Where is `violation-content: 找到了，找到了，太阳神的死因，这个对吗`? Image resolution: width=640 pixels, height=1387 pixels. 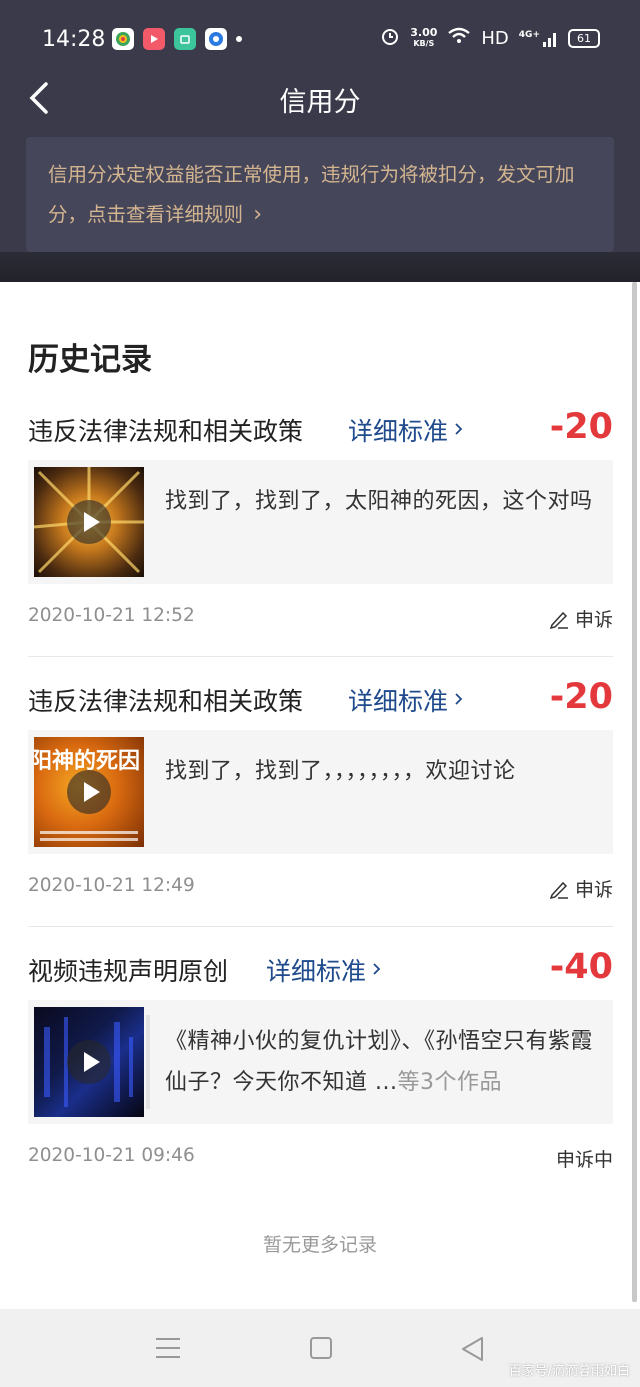 violation-content: 找到了，找到了，太阳神的死因，这个对吗 is located at coordinates (320, 522).